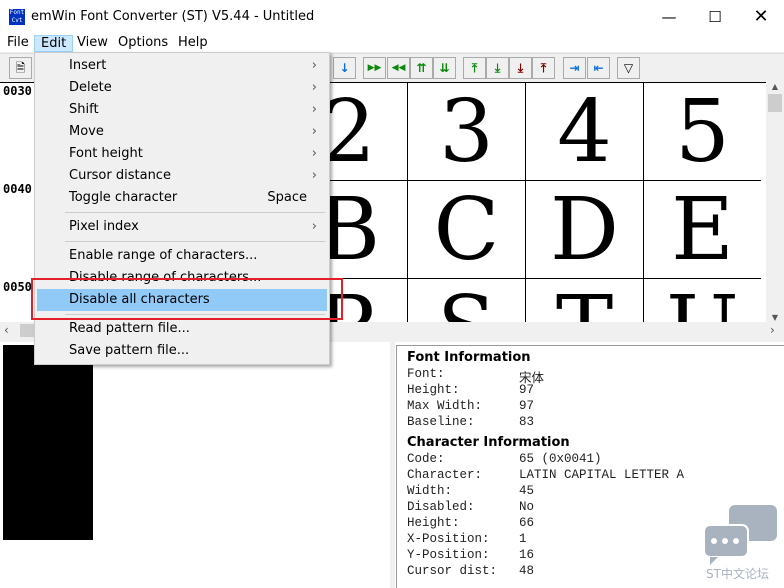 This screenshot has height=588, width=784. What do you see at coordinates (445, 406) in the screenshot?
I see `info-label: Max Width:` at bounding box center [445, 406].